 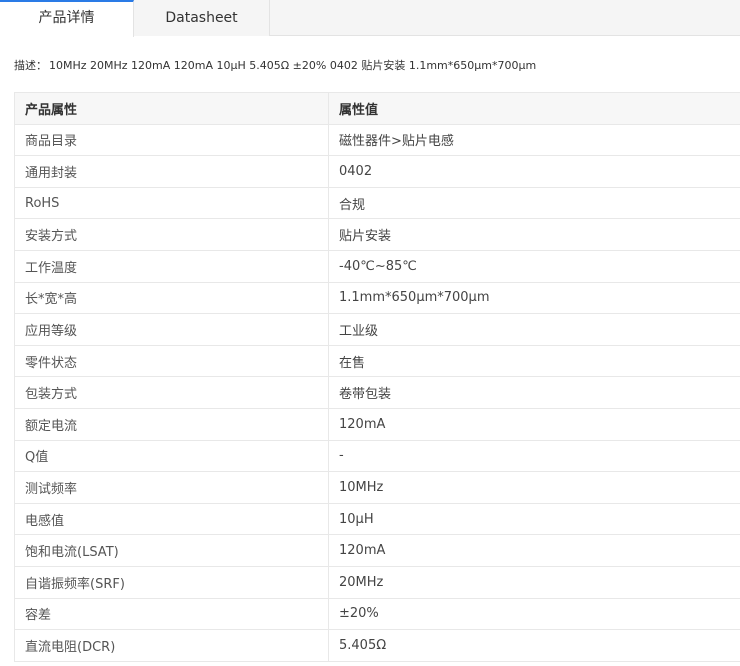 What do you see at coordinates (171, 329) in the screenshot?
I see `attribute-name: 应用等级` at bounding box center [171, 329].